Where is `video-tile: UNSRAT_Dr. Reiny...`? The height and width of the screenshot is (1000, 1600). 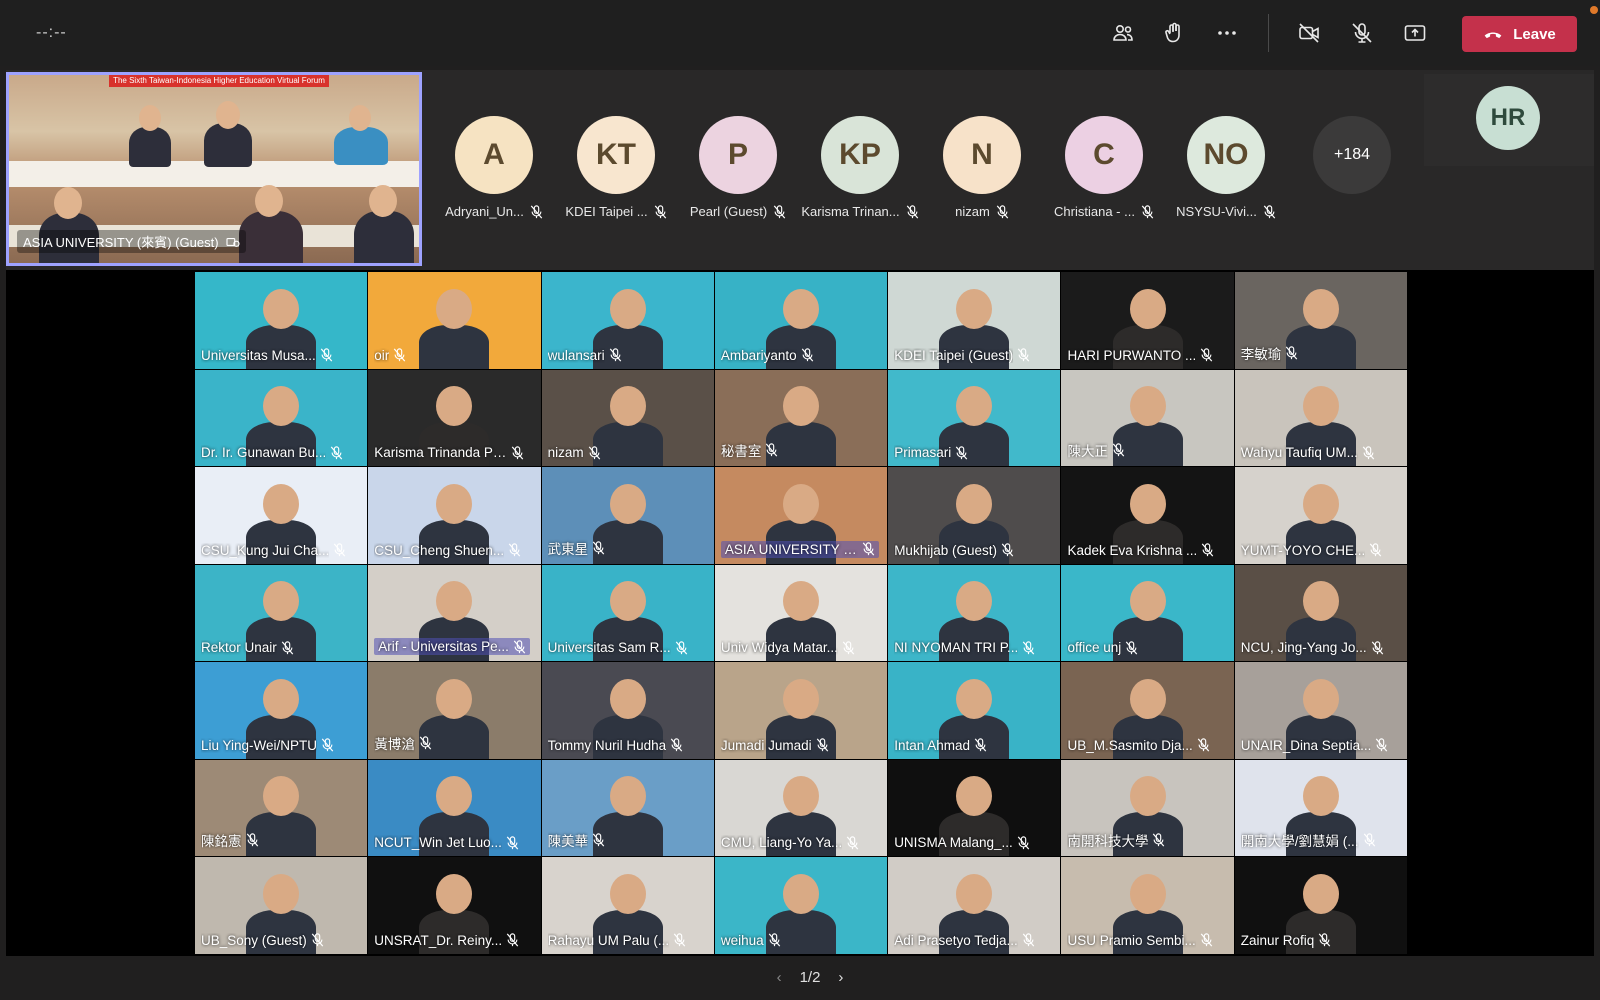 video-tile: UNSRAT_Dr. Reiny... is located at coordinates (455, 906).